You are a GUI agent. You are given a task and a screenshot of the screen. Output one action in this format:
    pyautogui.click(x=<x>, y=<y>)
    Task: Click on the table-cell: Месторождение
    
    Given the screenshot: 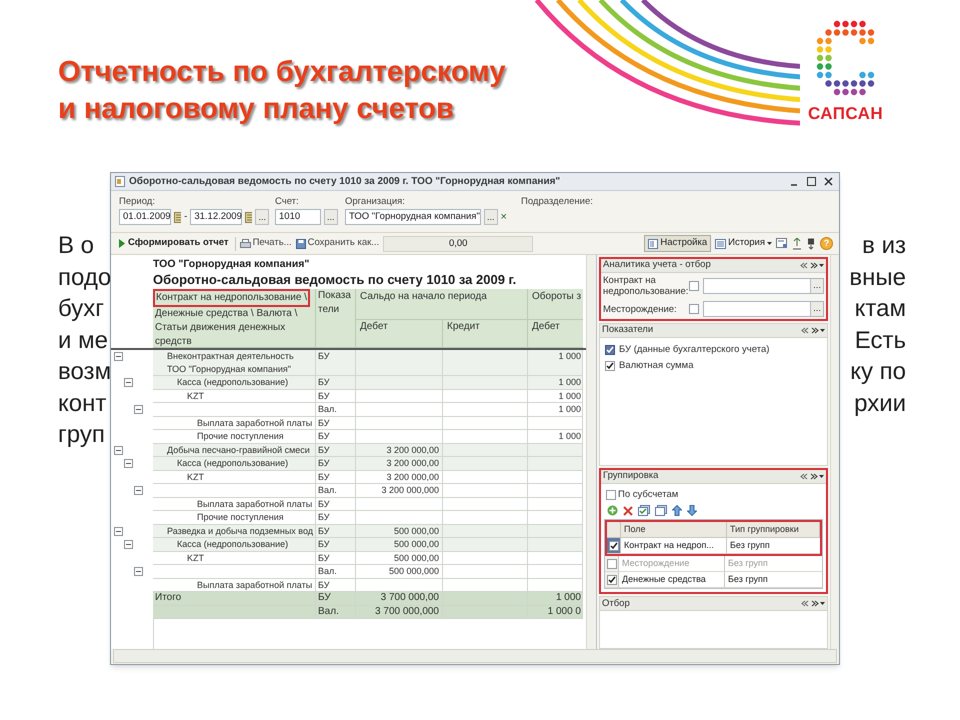 What is the action you would take?
    pyautogui.click(x=672, y=564)
    